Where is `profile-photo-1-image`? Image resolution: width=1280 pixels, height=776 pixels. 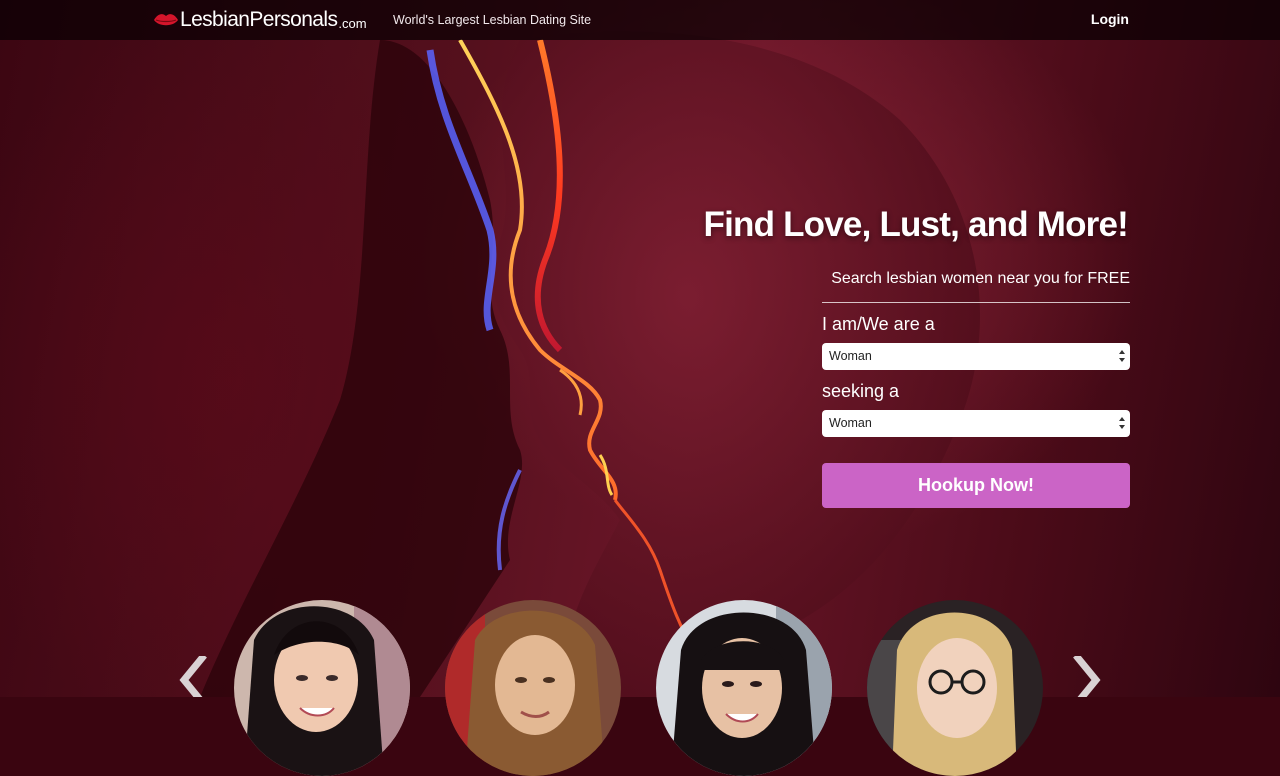
profile-photo-1-image is located at coordinates (322, 688).